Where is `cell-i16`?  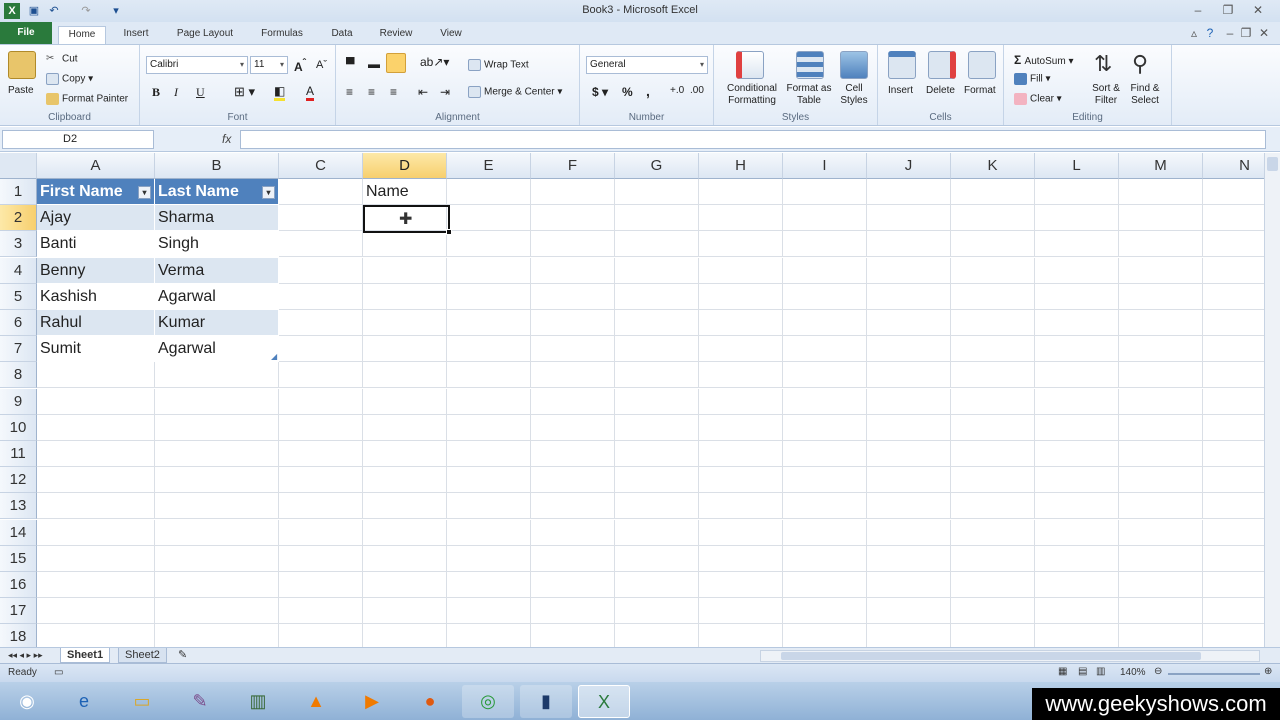 cell-i16 is located at coordinates (825, 585).